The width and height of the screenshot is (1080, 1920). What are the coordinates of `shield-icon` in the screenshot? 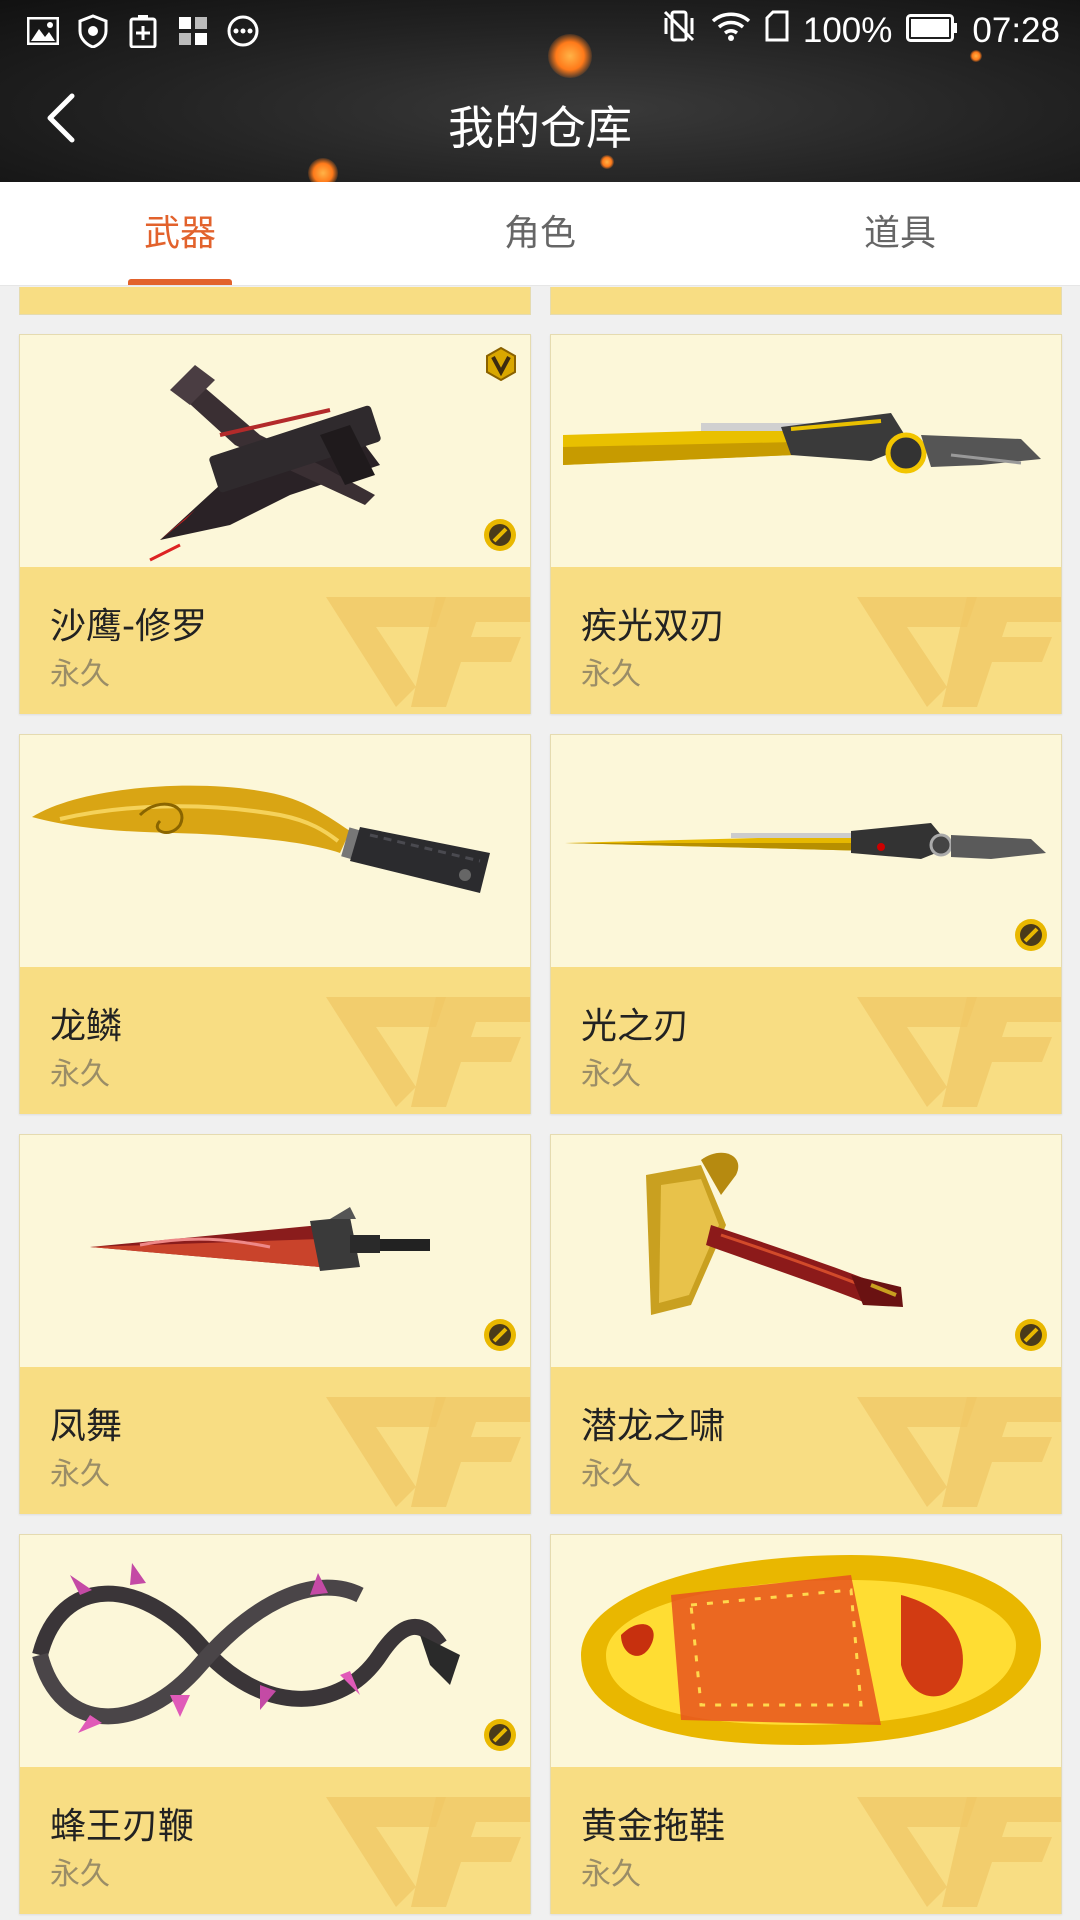 It's located at (93, 31).